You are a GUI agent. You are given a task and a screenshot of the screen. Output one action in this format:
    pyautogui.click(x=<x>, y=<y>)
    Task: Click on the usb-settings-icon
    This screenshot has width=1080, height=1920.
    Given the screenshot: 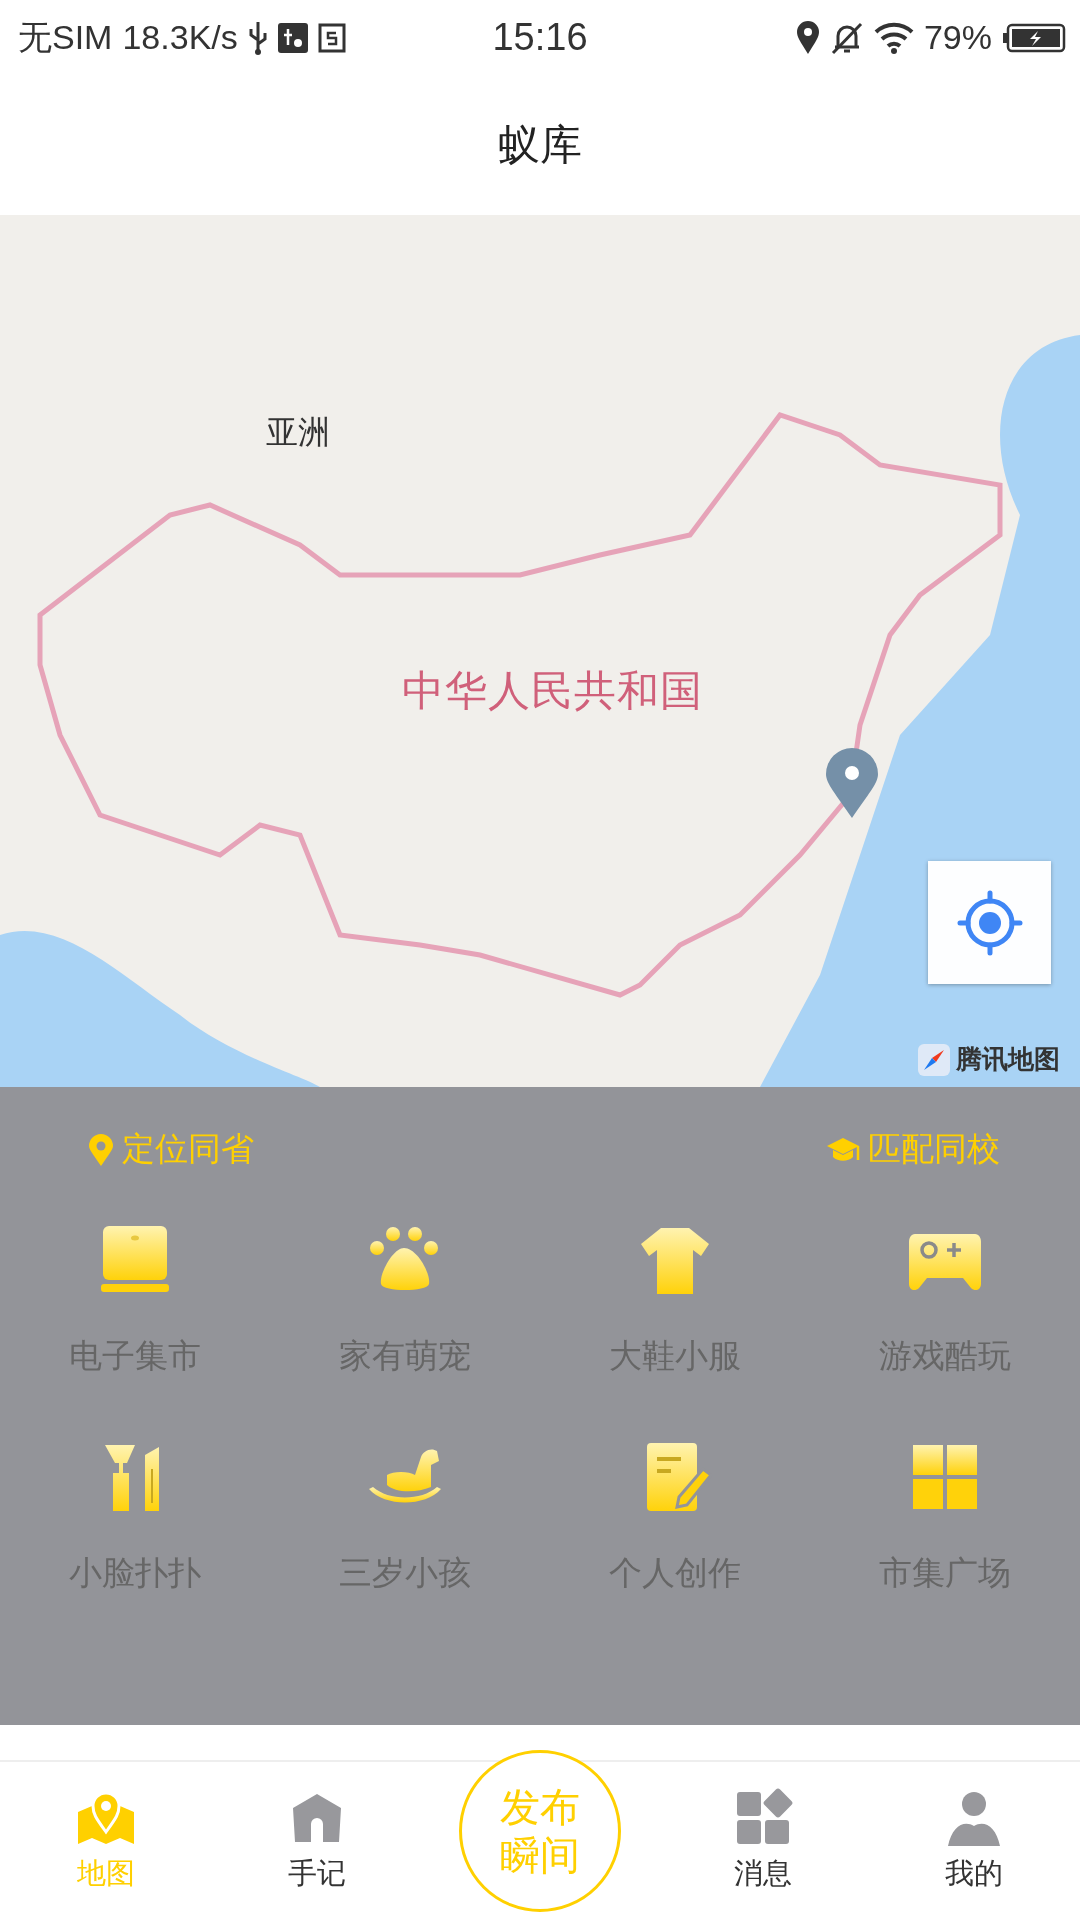 What is the action you would take?
    pyautogui.click(x=292, y=37)
    